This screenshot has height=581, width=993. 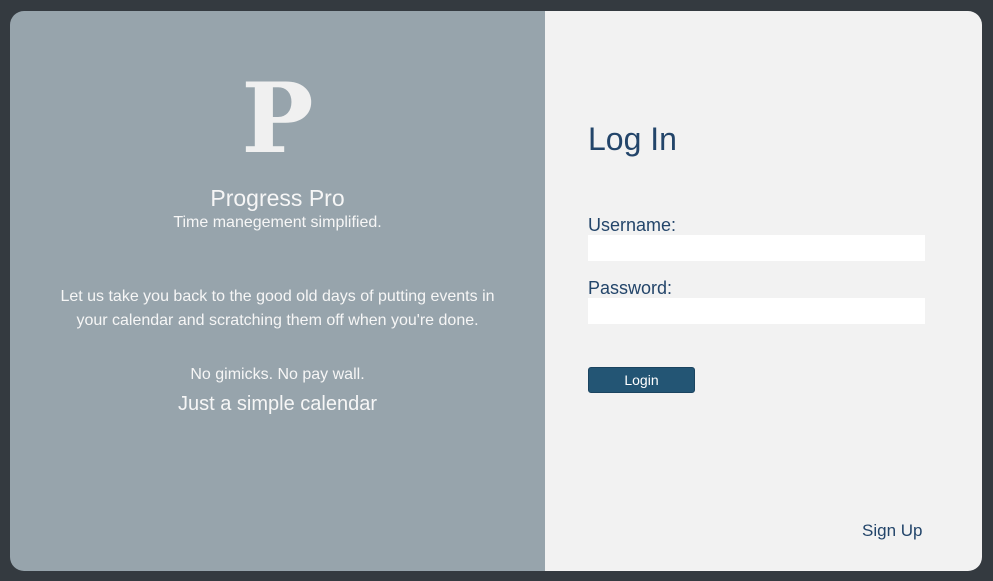 What do you see at coordinates (277, 222) in the screenshot?
I see `app-tagline: Time manegement simplified.` at bounding box center [277, 222].